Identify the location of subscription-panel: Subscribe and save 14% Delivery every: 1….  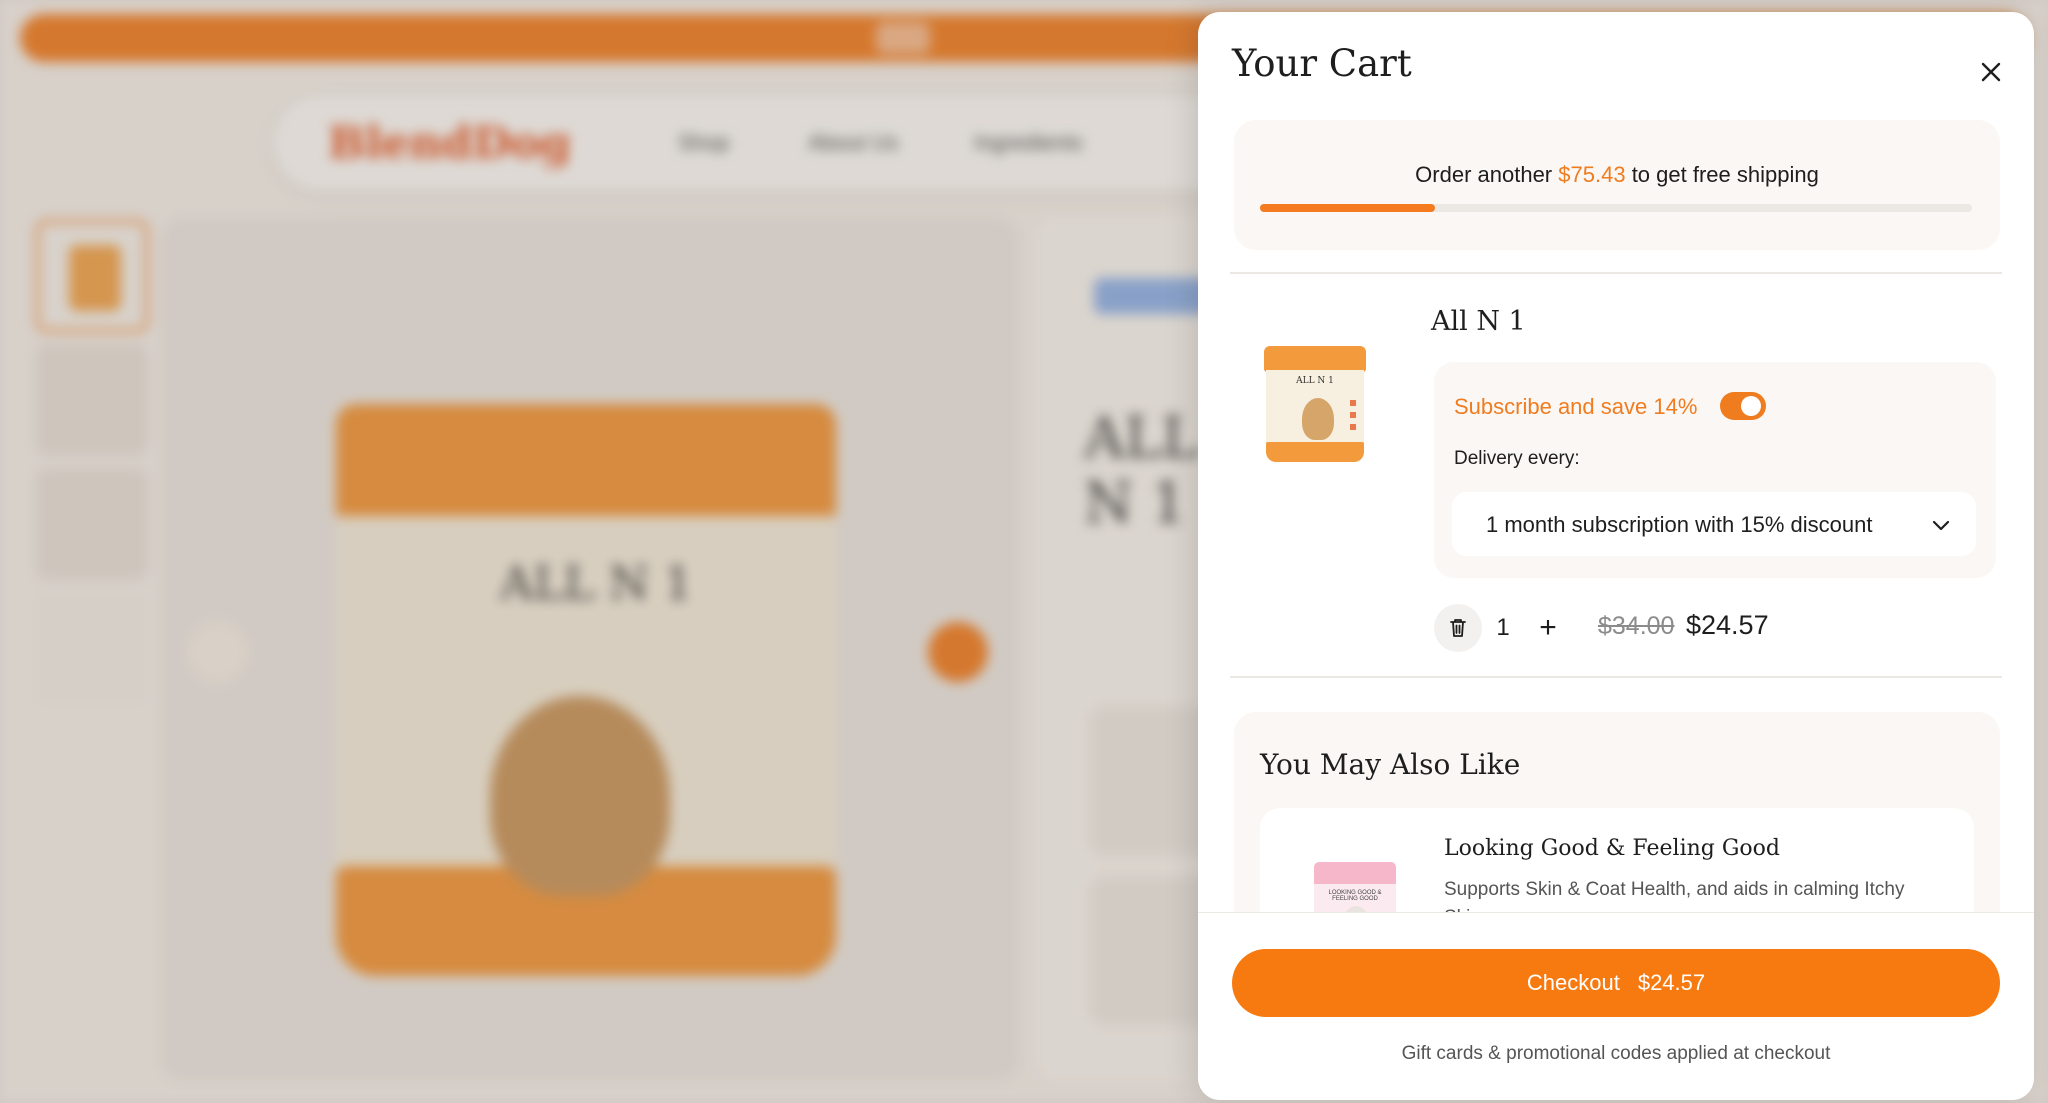
(1715, 470).